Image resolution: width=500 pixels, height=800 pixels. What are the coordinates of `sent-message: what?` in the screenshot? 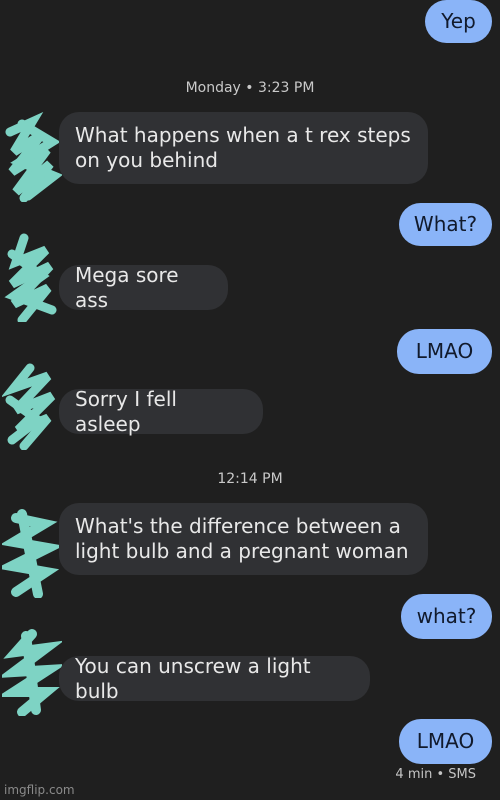 It's located at (446, 616).